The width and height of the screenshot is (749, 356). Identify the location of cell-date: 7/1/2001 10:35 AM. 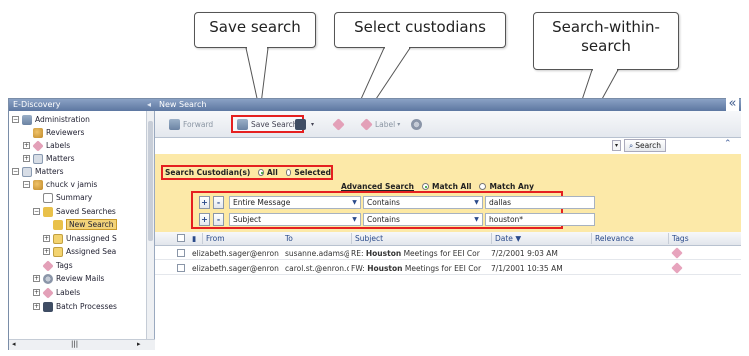
(527, 268).